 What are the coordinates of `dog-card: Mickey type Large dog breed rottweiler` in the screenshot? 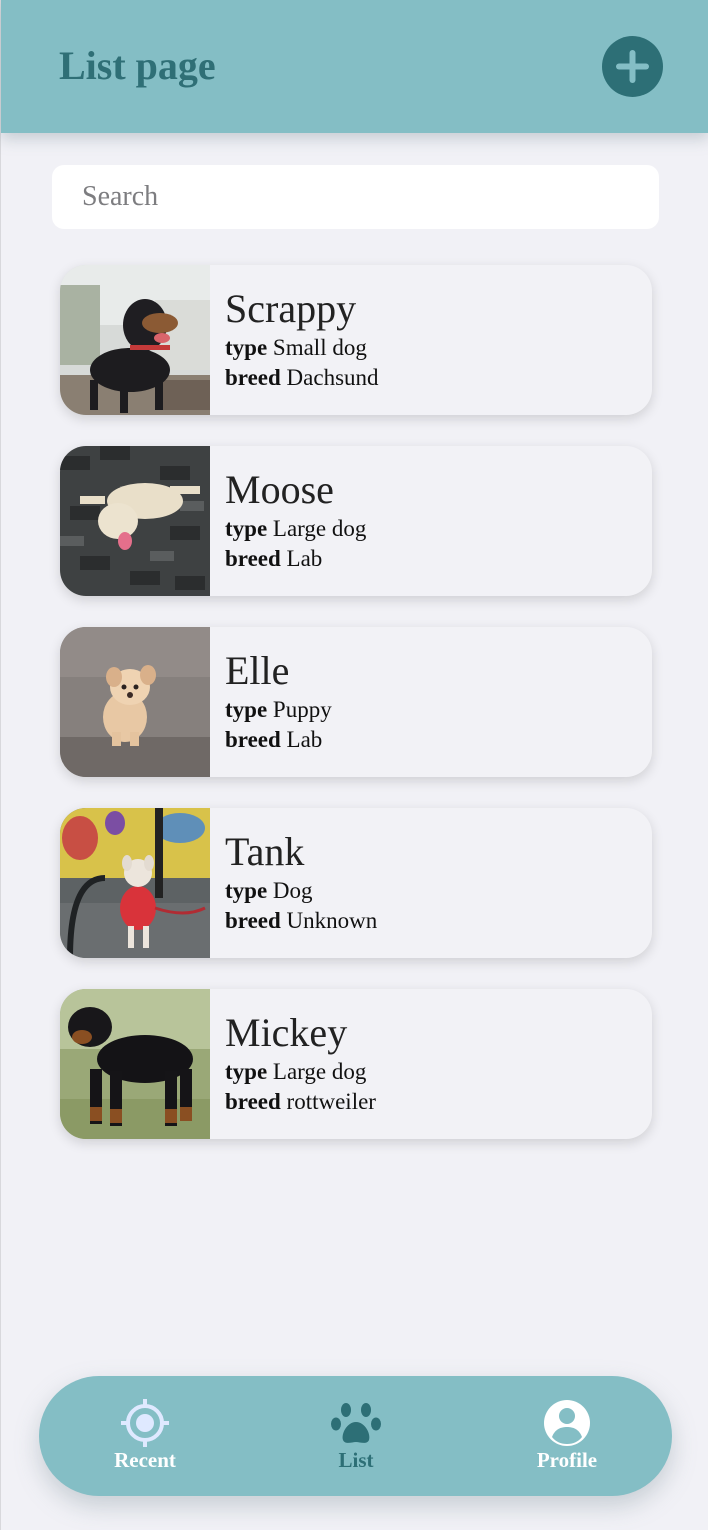 It's located at (356, 1064).